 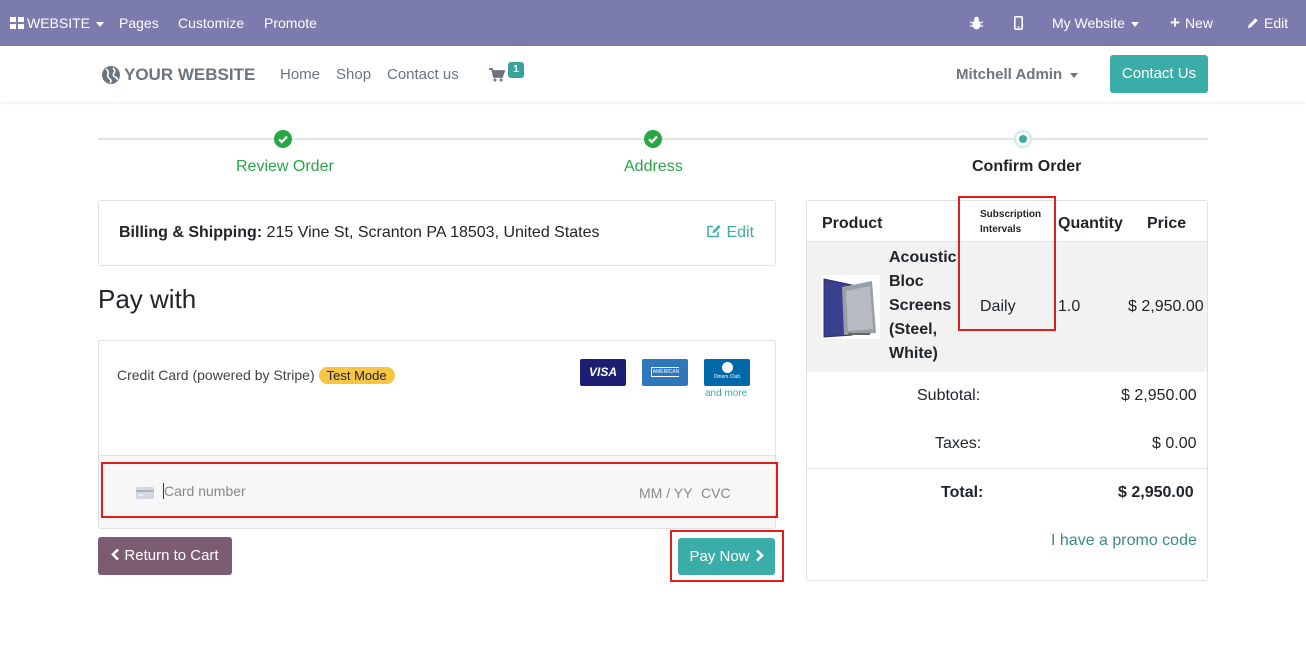 What do you see at coordinates (714, 231) in the screenshot?
I see `edit-icon` at bounding box center [714, 231].